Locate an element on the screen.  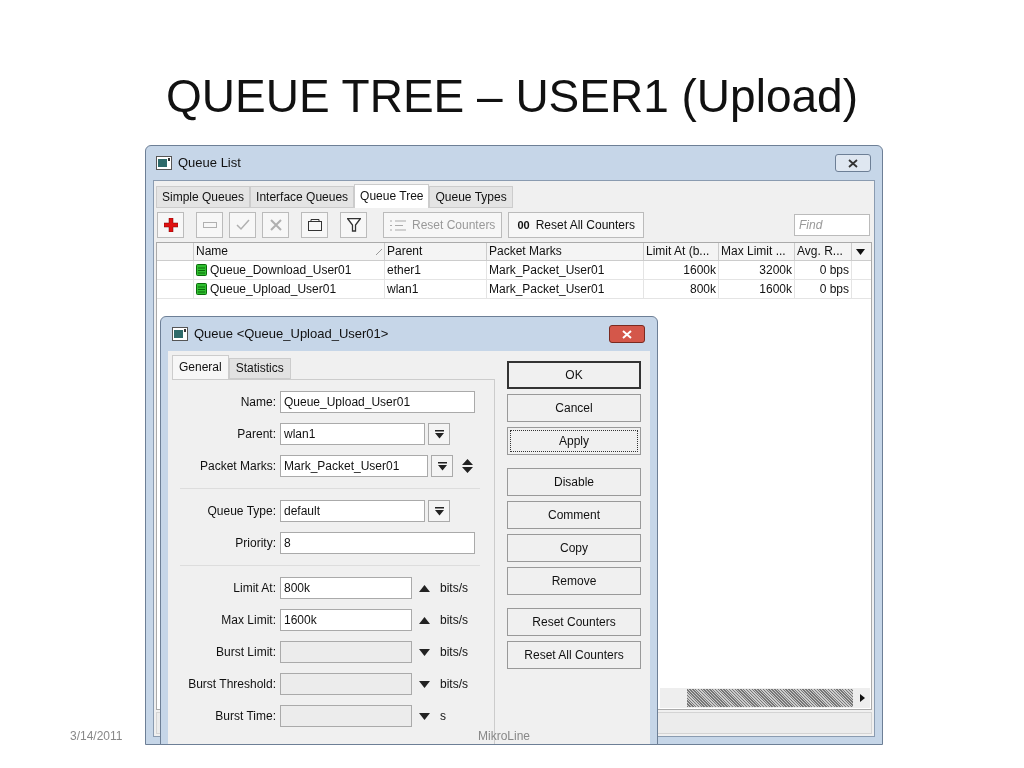
field-label: Burst Limit: is located at coordinates (246, 652).